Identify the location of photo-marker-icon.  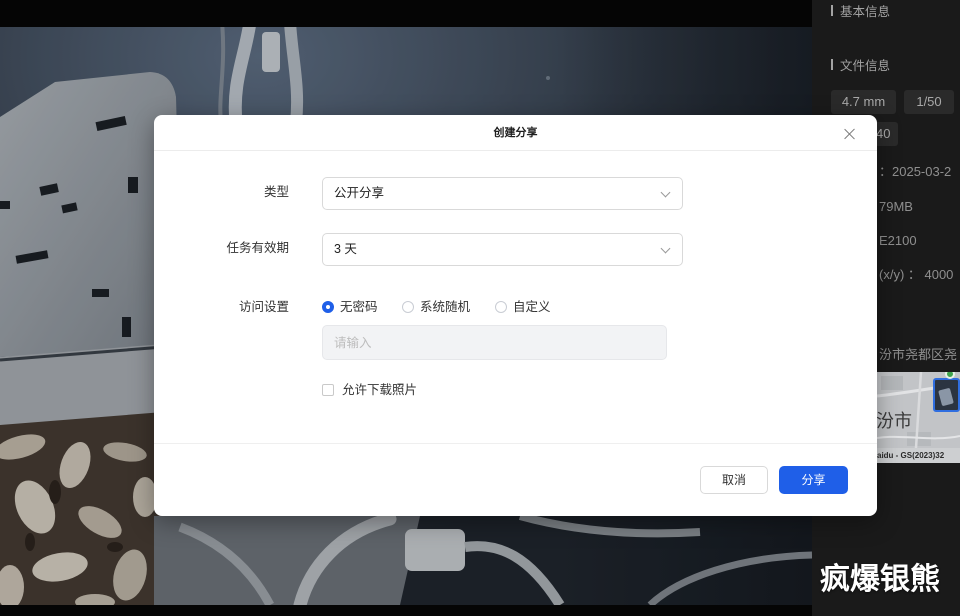
(946, 395).